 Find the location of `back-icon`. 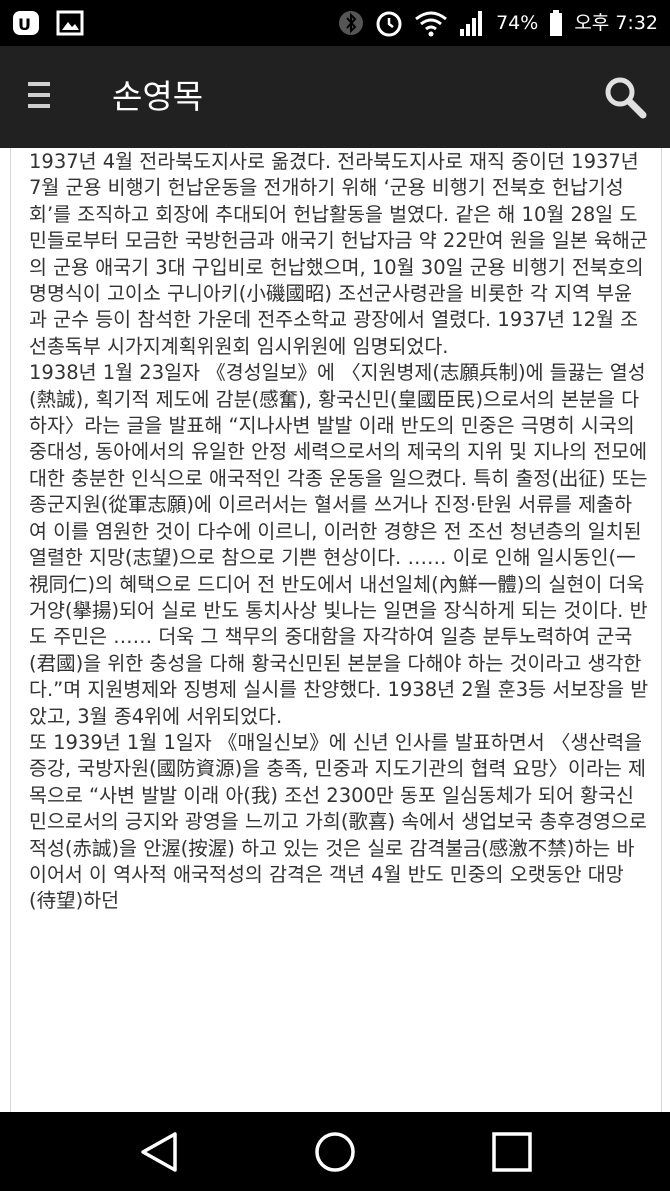

back-icon is located at coordinates (159, 1152).